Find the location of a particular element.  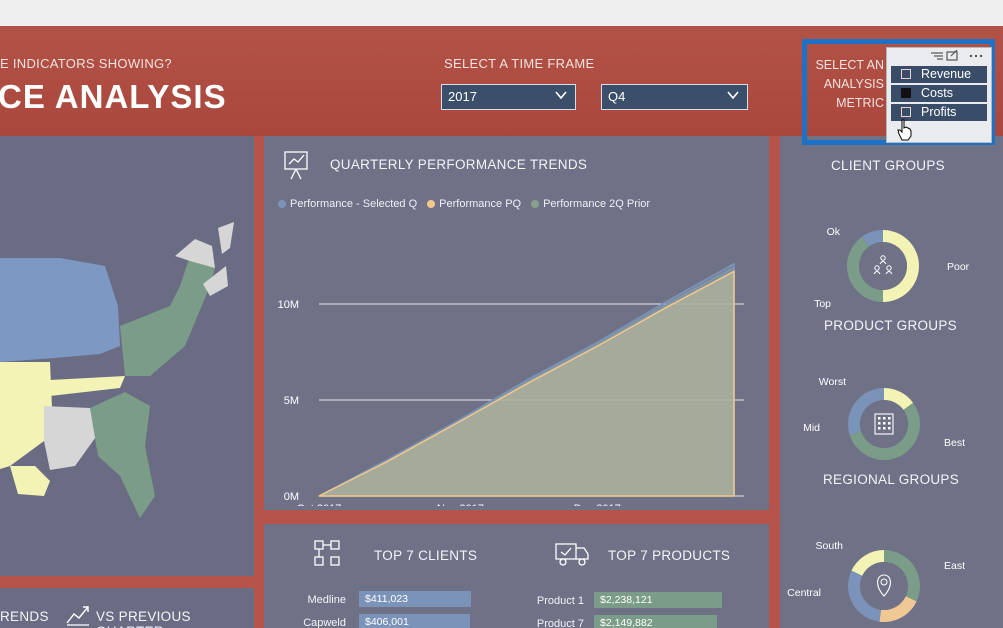

product-name: Product 1 is located at coordinates (560, 601).